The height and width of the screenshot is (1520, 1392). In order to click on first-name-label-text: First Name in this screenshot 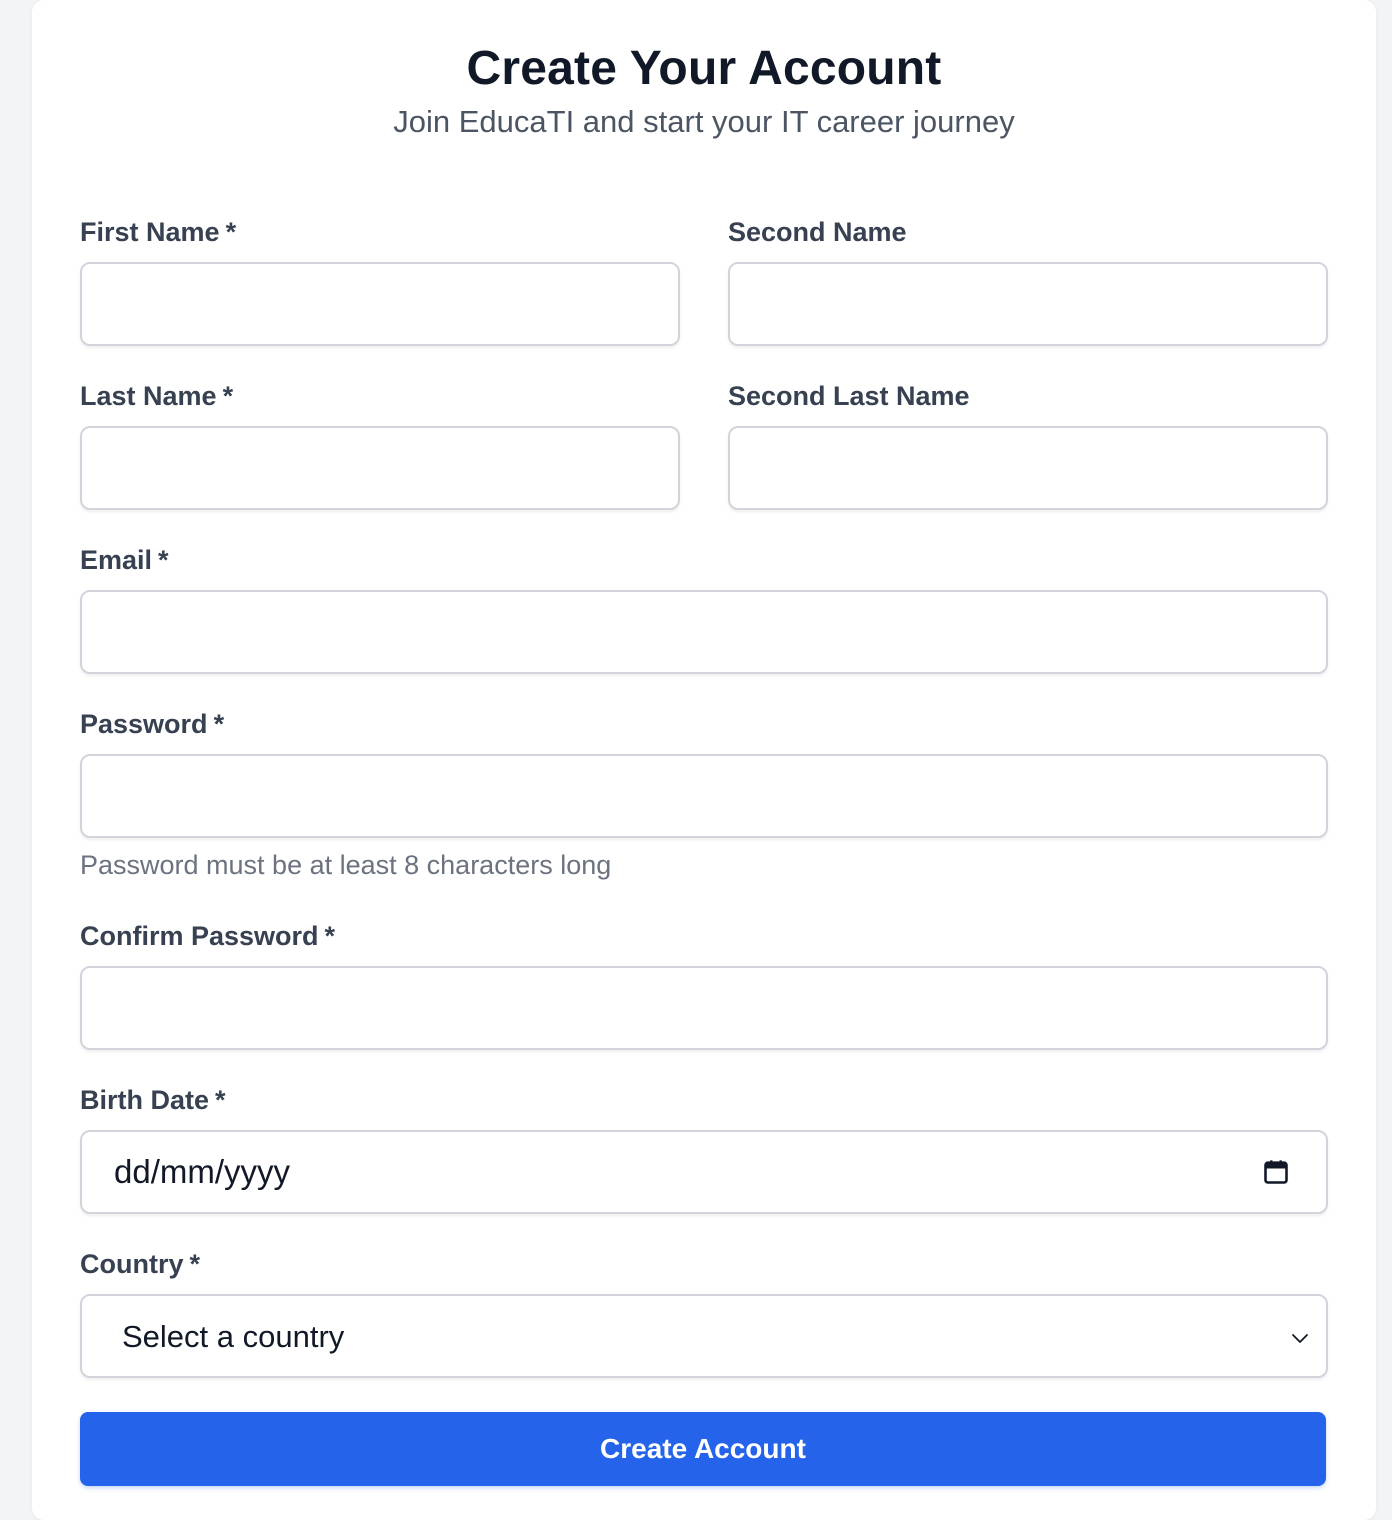, I will do `click(150, 232)`.